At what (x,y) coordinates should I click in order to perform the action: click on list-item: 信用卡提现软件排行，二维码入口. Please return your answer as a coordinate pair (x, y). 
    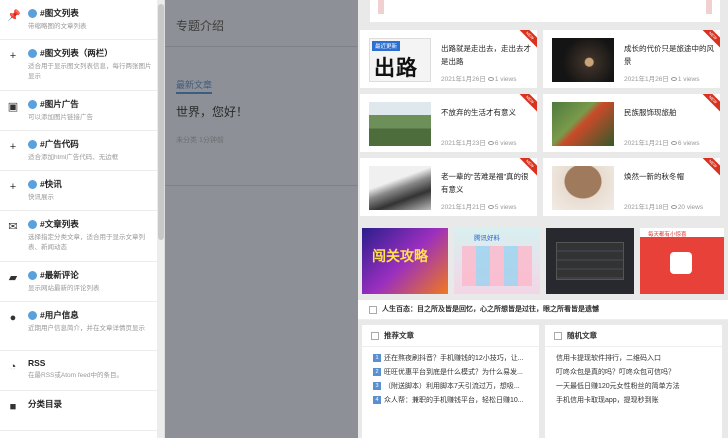
    Looking at the image, I should click on (639, 359).